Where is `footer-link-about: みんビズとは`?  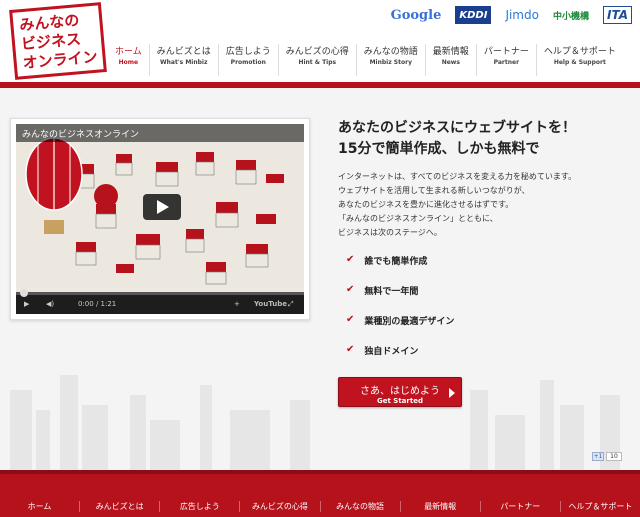
footer-link-about: みんビズとは is located at coordinates (119, 506).